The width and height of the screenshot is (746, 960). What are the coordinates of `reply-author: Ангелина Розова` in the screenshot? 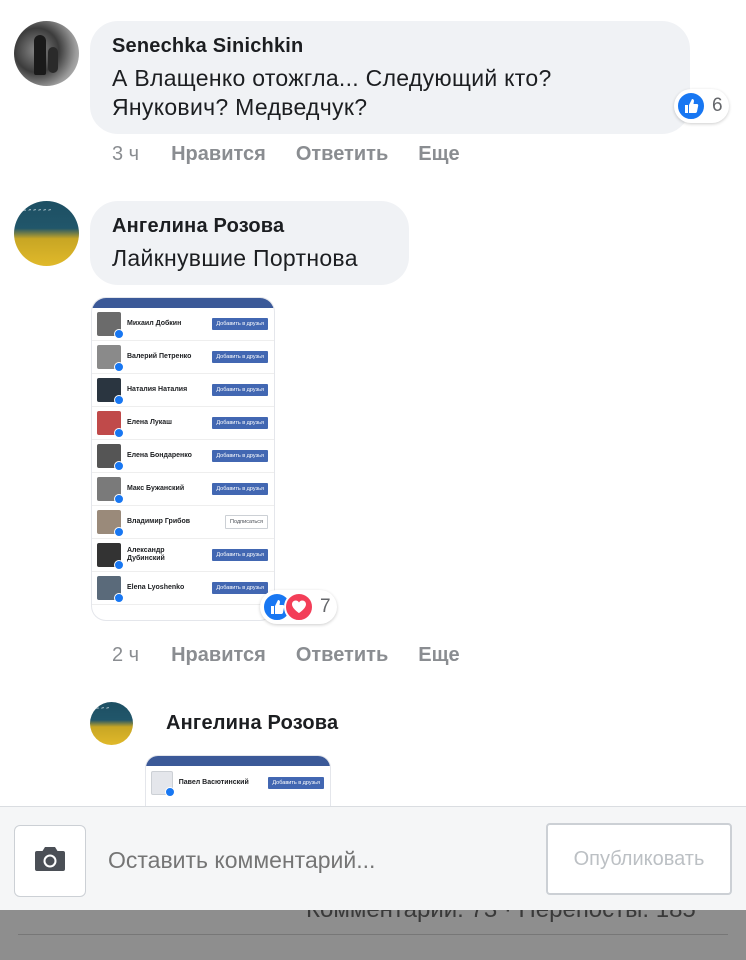 It's located at (252, 723).